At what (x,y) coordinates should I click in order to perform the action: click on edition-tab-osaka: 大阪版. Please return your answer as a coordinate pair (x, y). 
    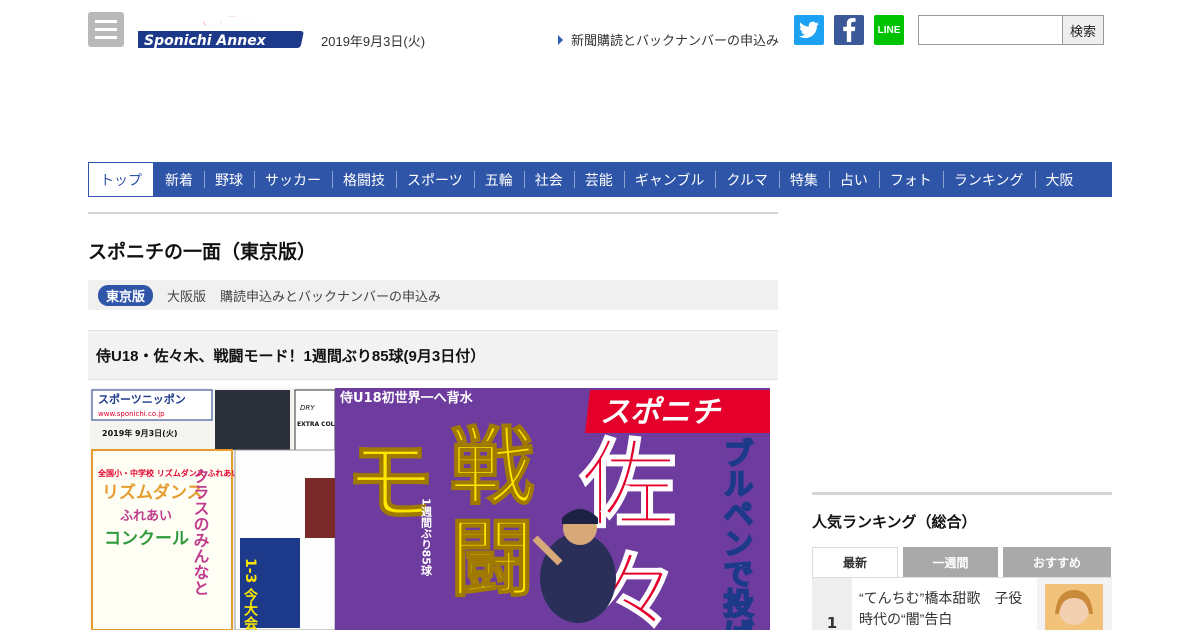
    Looking at the image, I should click on (186, 295).